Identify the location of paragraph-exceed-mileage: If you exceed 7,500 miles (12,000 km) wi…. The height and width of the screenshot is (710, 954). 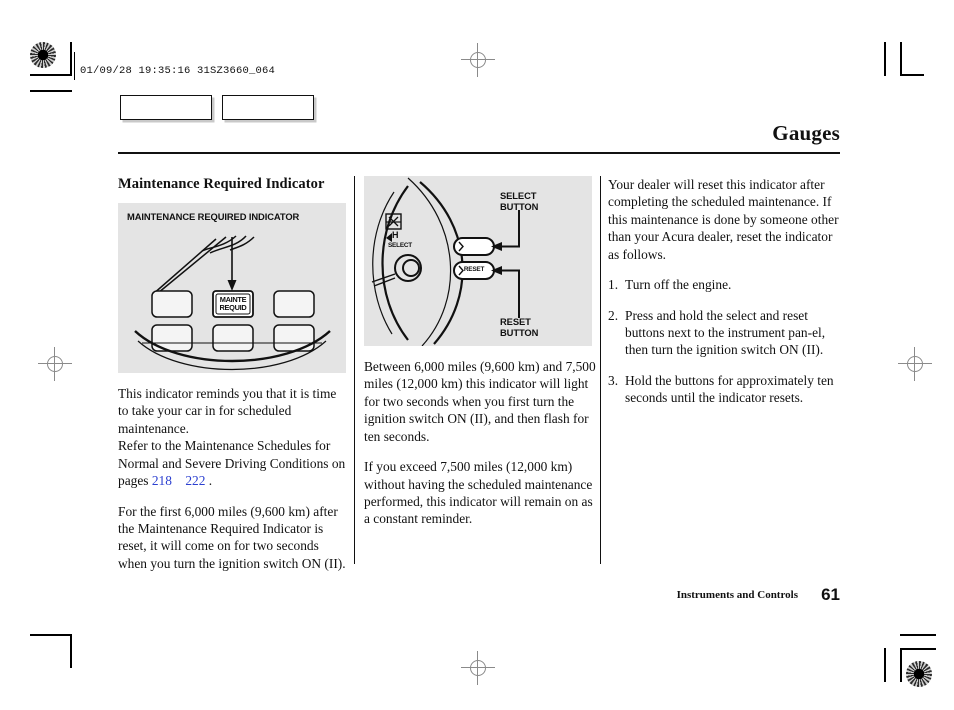
(478, 493).